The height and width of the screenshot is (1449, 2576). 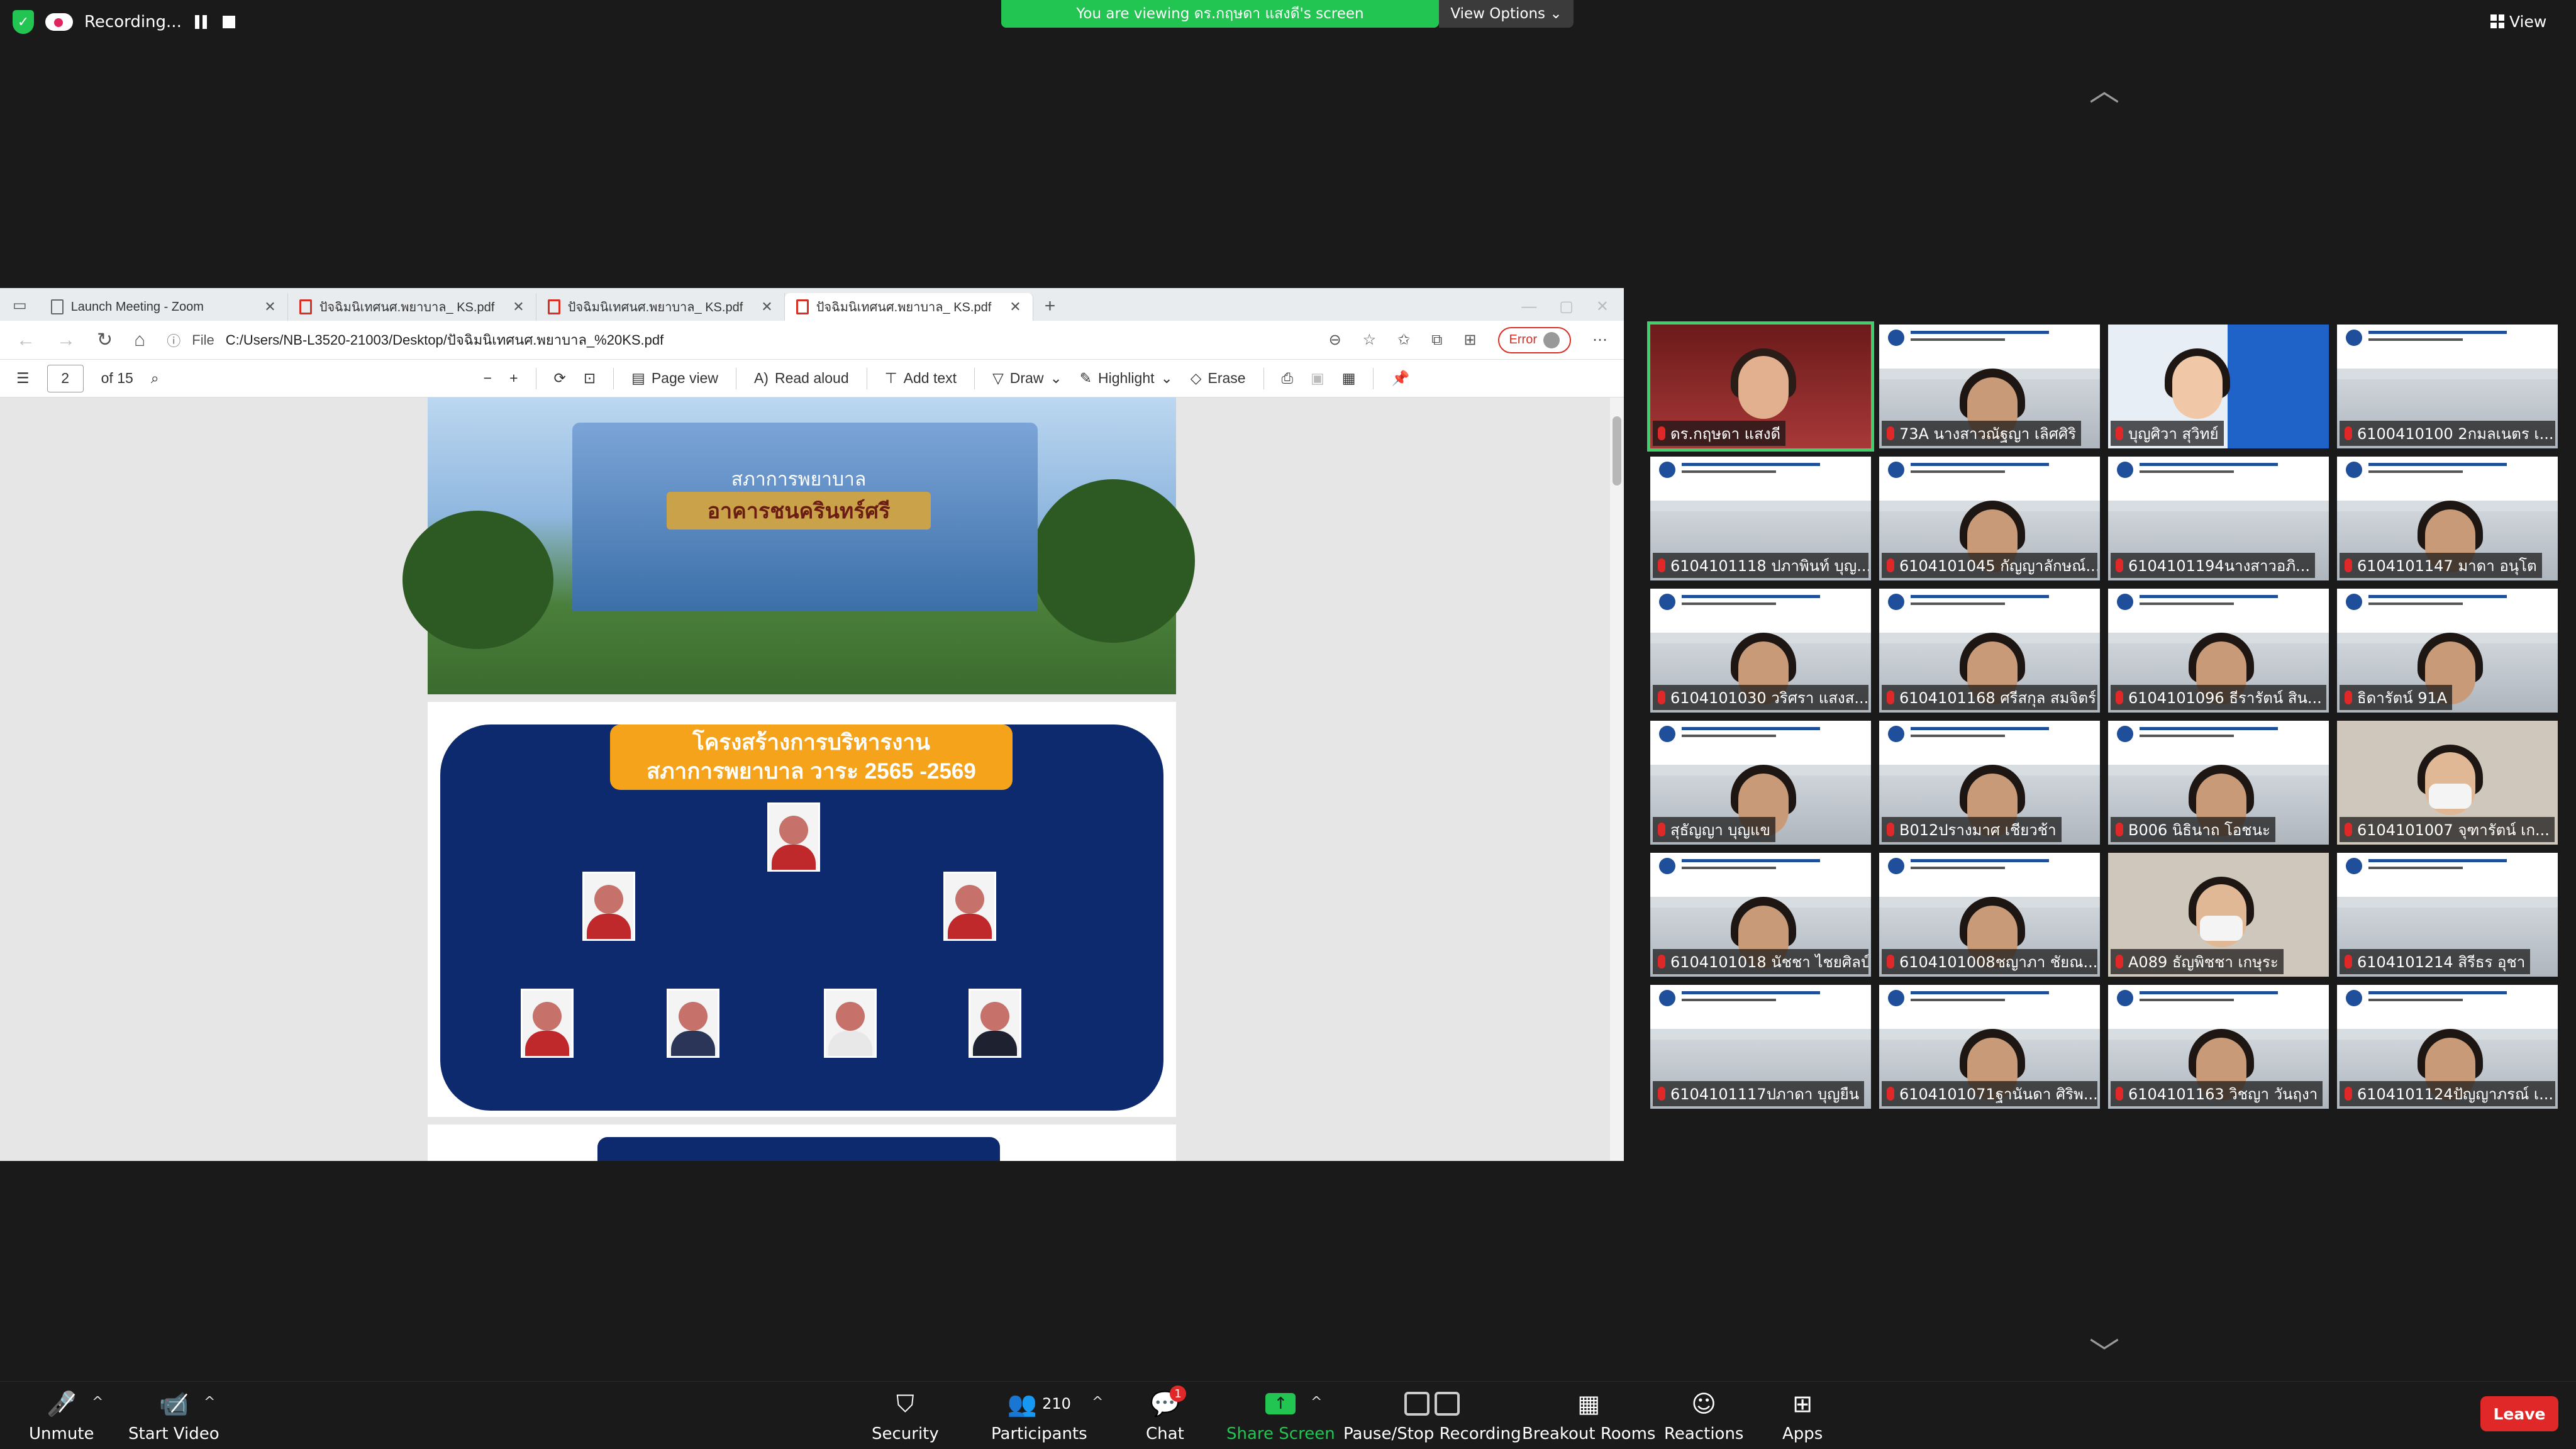 I want to click on favorite-add-icon: ☆, so click(x=1370, y=340).